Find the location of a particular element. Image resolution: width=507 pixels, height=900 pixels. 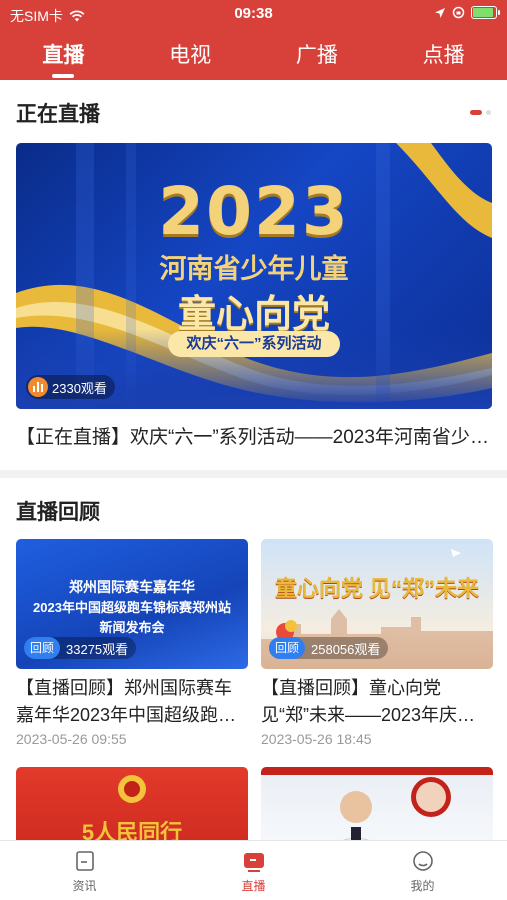

replay-card is located at coordinates (377, 803).